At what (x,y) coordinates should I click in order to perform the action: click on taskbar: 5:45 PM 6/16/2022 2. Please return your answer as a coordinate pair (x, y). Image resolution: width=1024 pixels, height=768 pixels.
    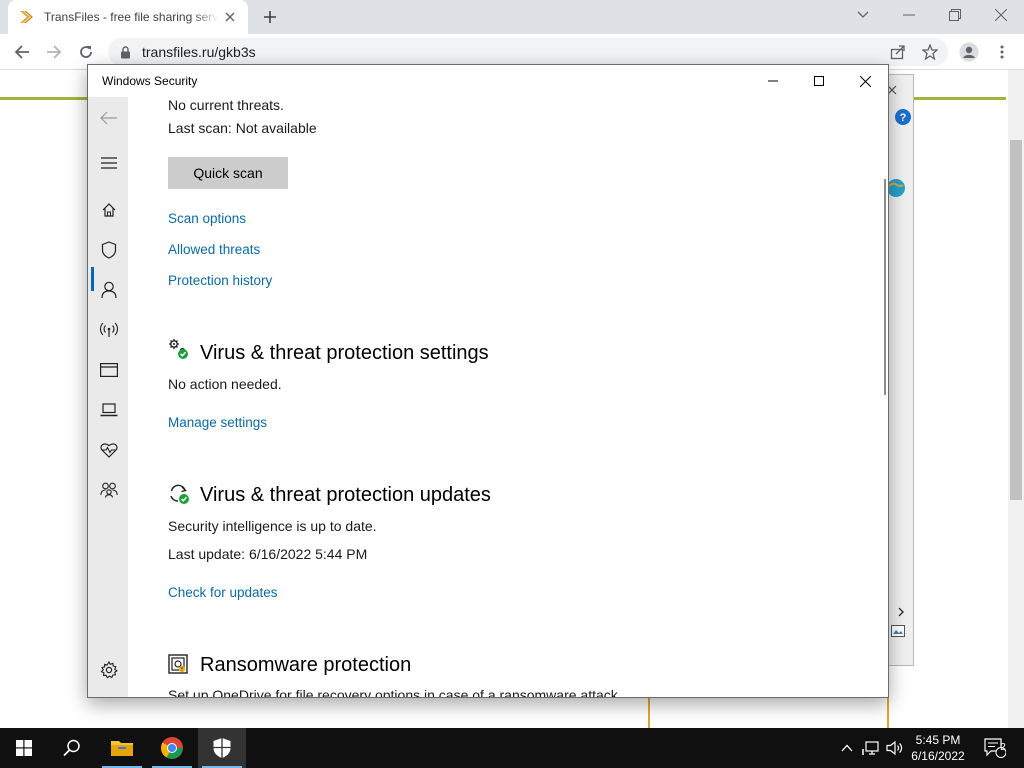
    Looking at the image, I should click on (512, 748).